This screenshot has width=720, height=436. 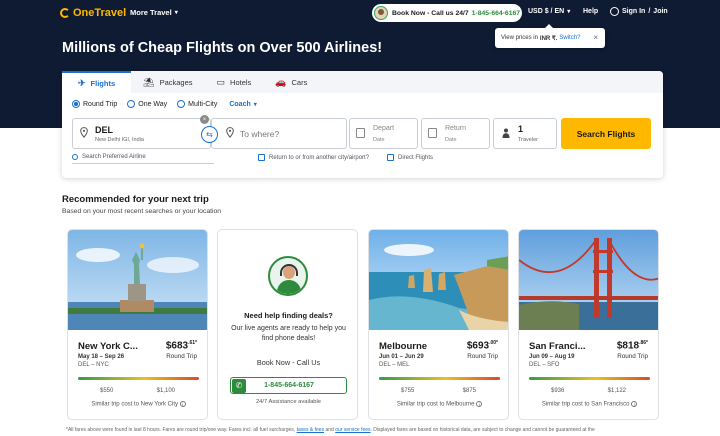 What do you see at coordinates (590, 11) in the screenshot?
I see `help-link: Help` at bounding box center [590, 11].